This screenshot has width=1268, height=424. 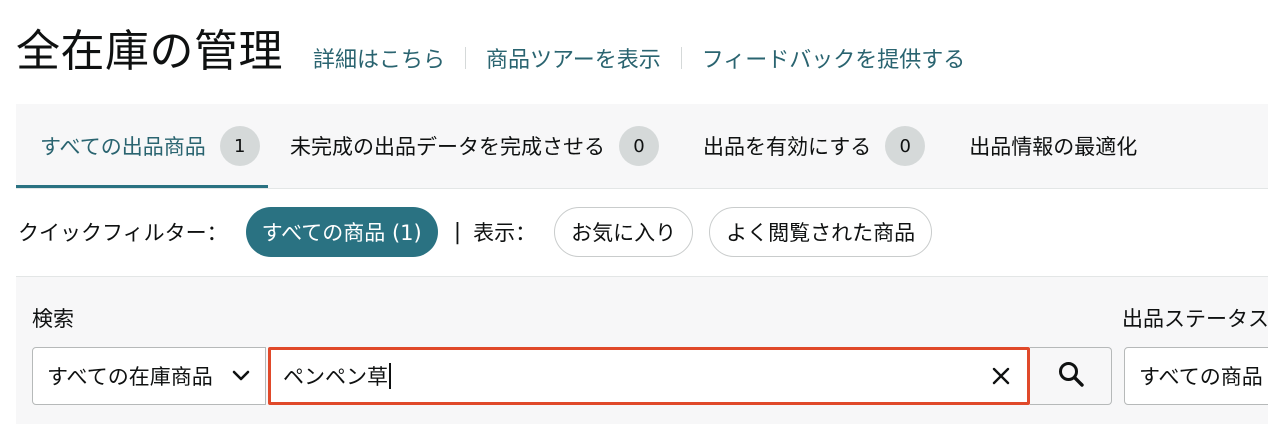 What do you see at coordinates (505, 233) in the screenshot?
I see `show-label: 表示：` at bounding box center [505, 233].